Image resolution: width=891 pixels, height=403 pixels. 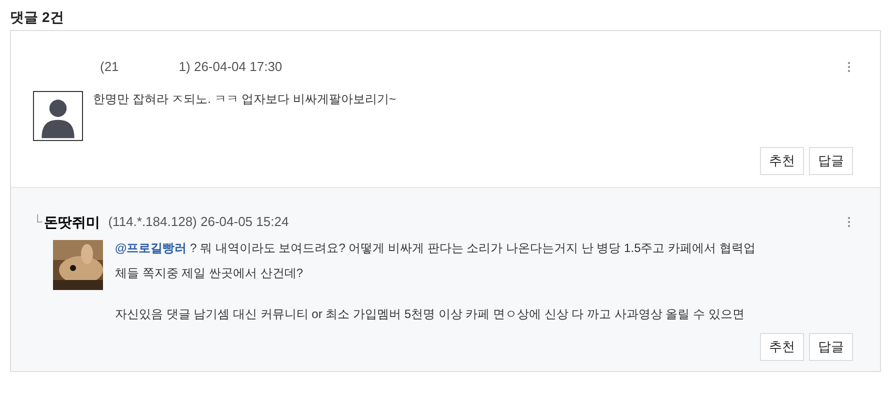 I want to click on comment-count: 2건, so click(x=53, y=17).